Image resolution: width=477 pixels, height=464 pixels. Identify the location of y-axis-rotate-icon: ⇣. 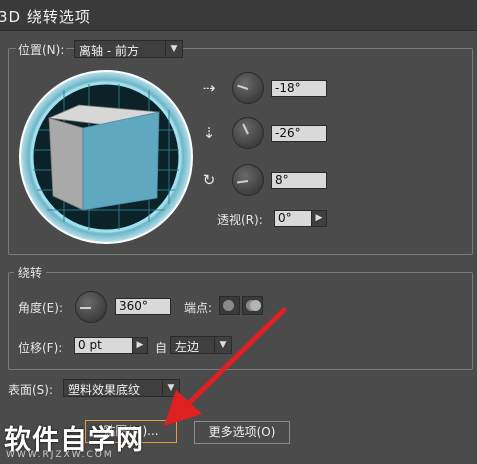
(209, 133).